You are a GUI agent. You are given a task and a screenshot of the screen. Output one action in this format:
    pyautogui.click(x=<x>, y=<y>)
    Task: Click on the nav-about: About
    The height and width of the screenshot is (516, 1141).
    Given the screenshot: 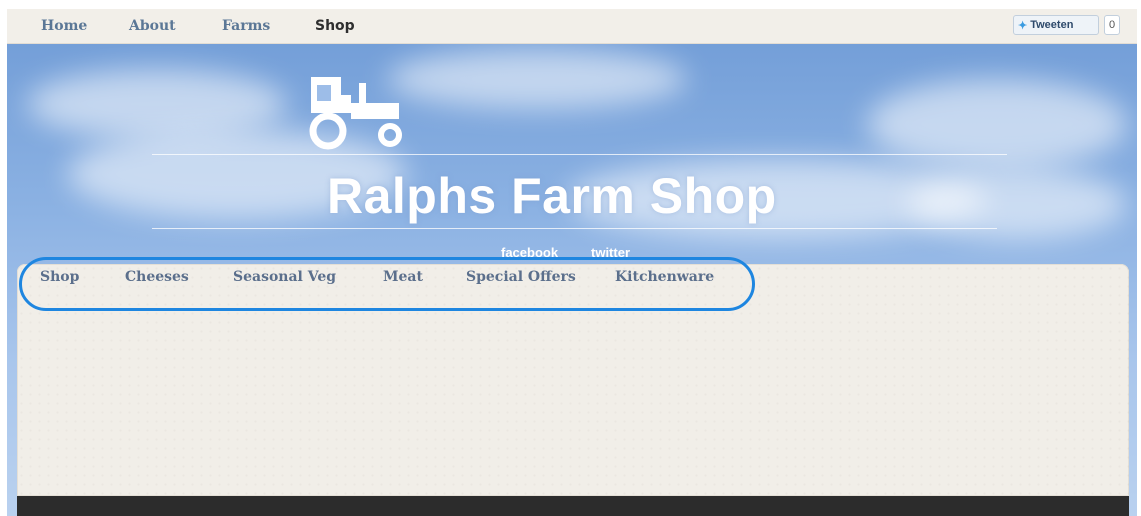 What is the action you would take?
    pyautogui.click(x=152, y=26)
    